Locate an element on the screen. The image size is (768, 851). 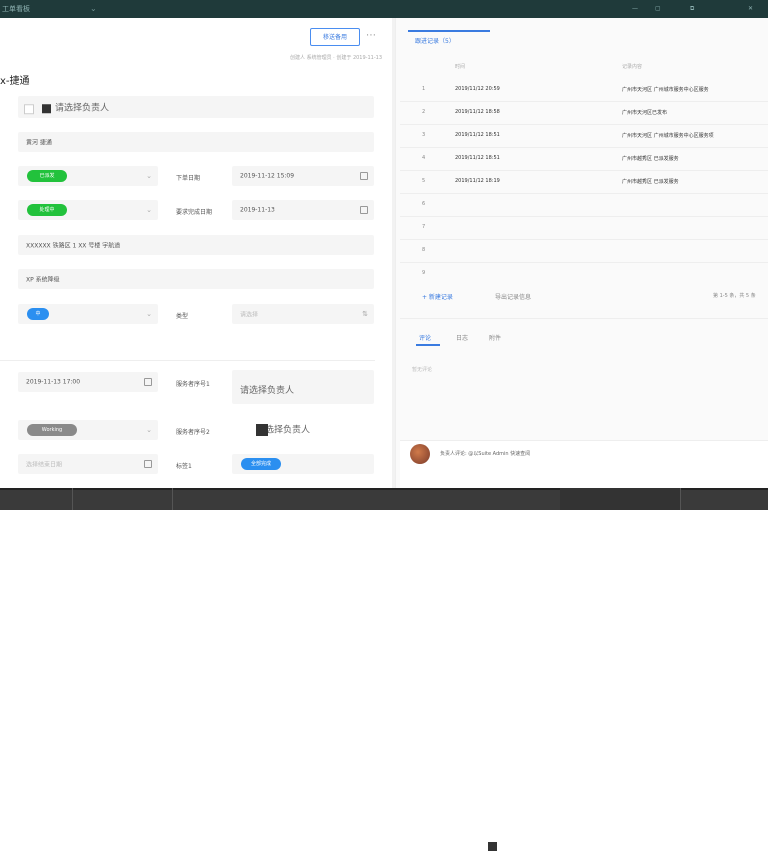
comment-input: 负责人评论: @以Suite Admin 快速查阅 is located at coordinates (485, 453).